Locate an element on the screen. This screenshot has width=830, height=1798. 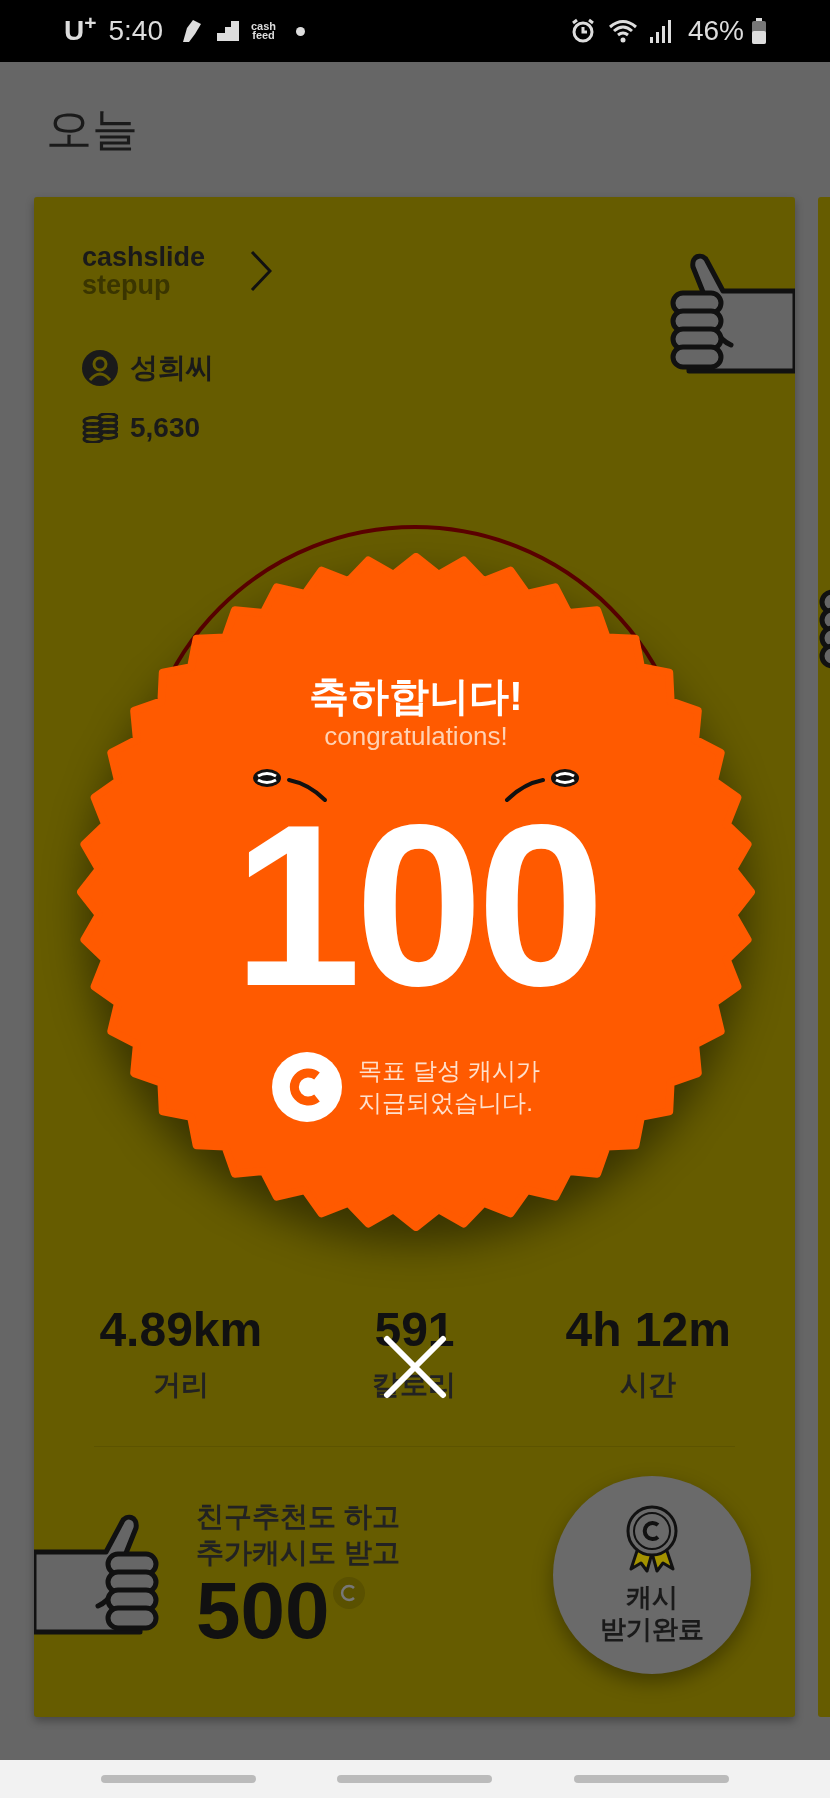
promo-text: 추가캐시도 받고 is located at coordinates (298, 1552).